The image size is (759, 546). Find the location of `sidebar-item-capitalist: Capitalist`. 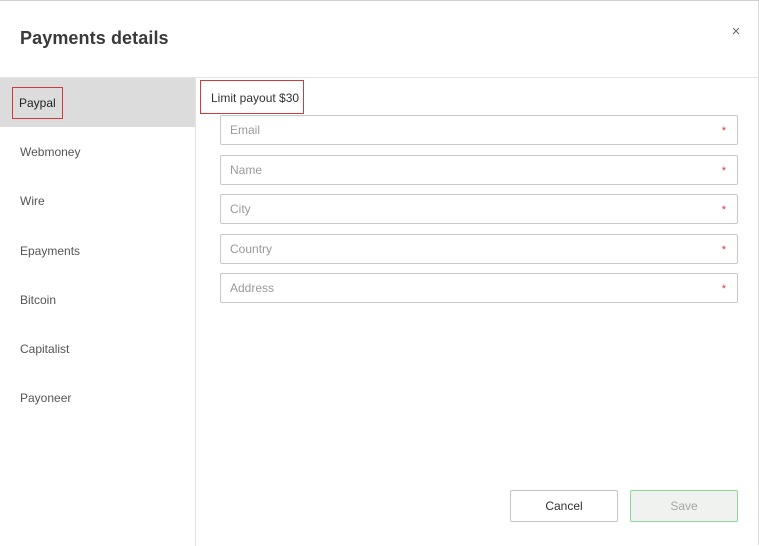

sidebar-item-capitalist: Capitalist is located at coordinates (97, 348).